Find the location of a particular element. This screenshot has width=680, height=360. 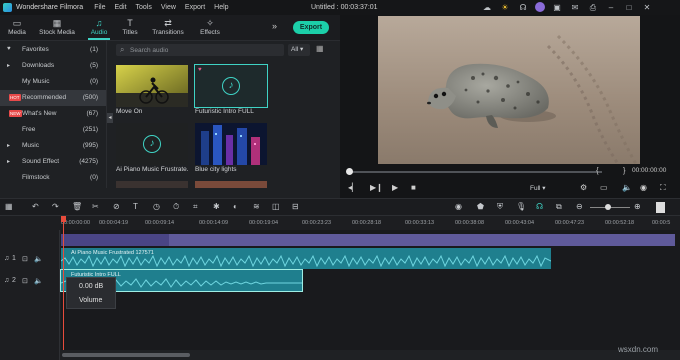

category-whats-new: NEW What's New (67) is located at coordinates (53, 114).